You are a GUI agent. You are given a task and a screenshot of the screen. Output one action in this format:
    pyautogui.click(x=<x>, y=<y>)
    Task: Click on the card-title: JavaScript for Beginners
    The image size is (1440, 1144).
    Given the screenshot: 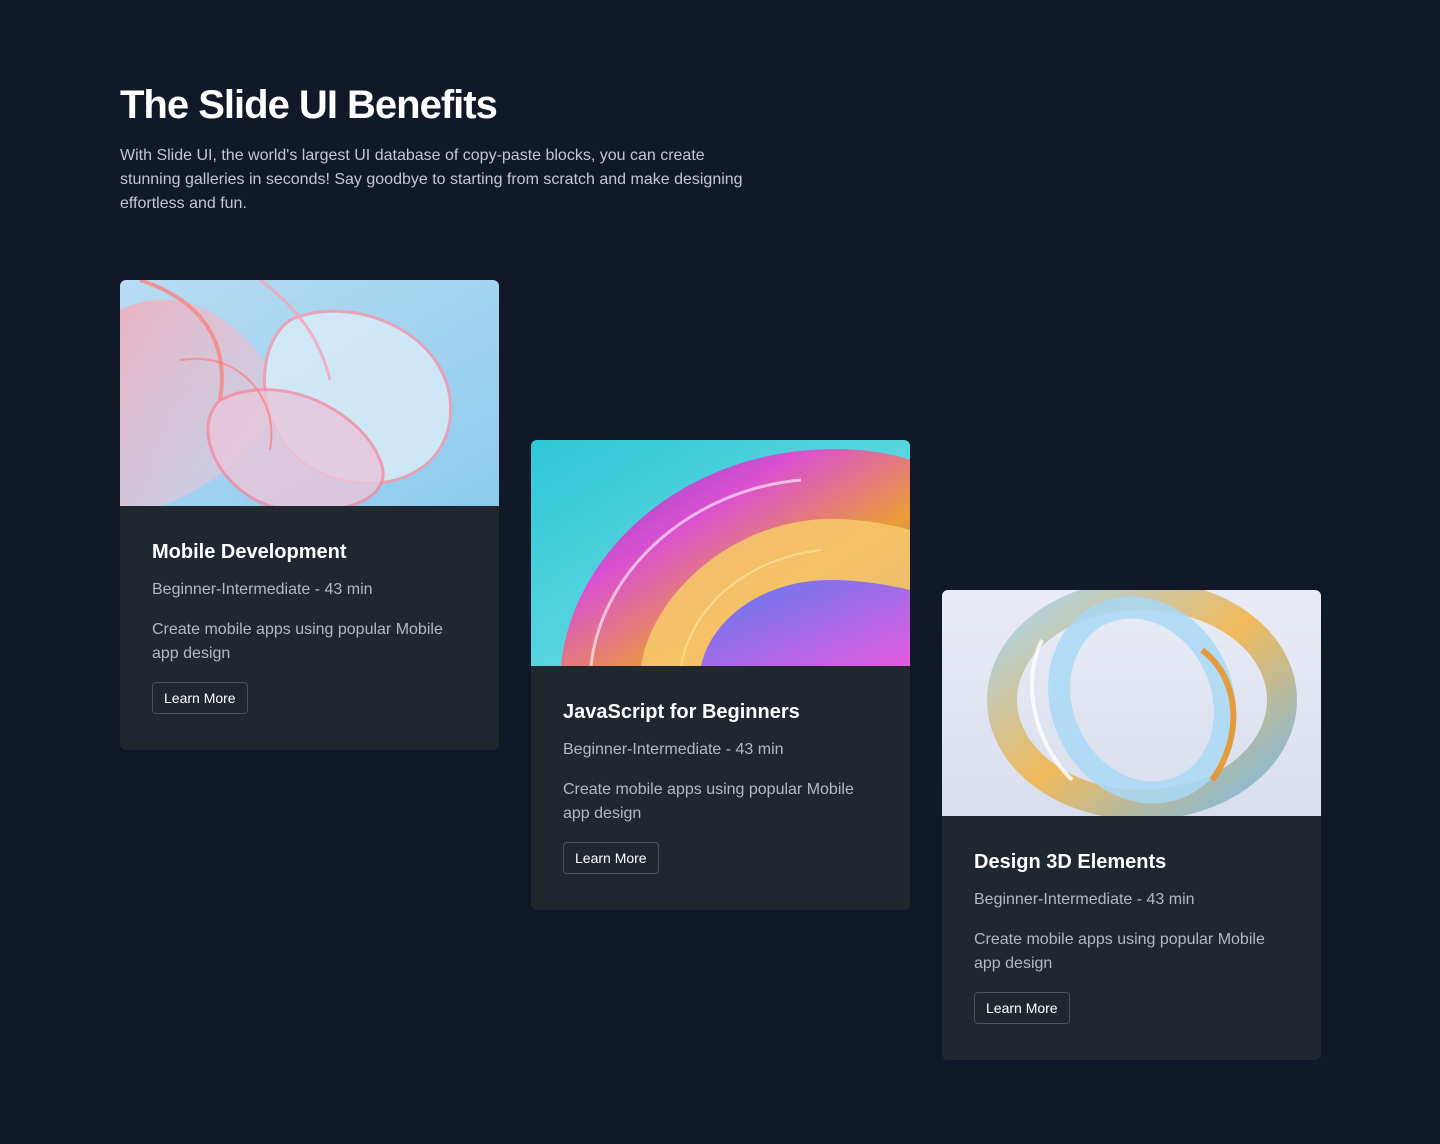 What is the action you would take?
    pyautogui.click(x=681, y=712)
    